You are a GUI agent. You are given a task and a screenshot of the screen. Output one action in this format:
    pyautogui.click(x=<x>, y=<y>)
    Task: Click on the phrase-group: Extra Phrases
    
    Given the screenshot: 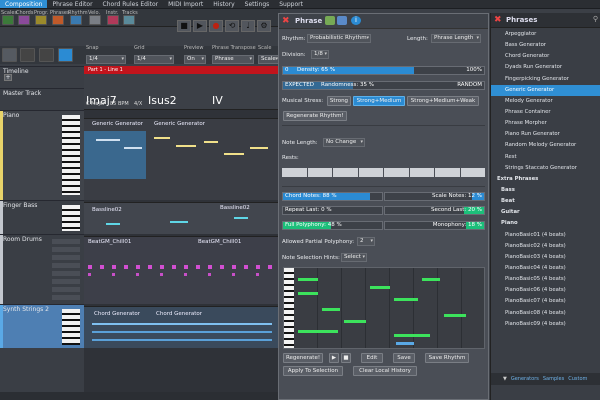 What is the action you would take?
    pyautogui.click(x=545, y=179)
    